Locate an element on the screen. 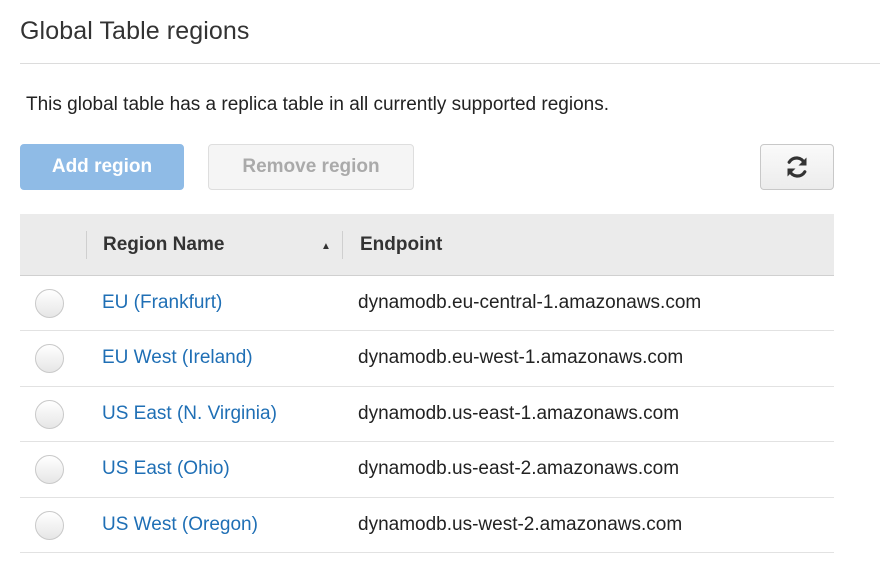  add-region-button: Add region is located at coordinates (102, 167).